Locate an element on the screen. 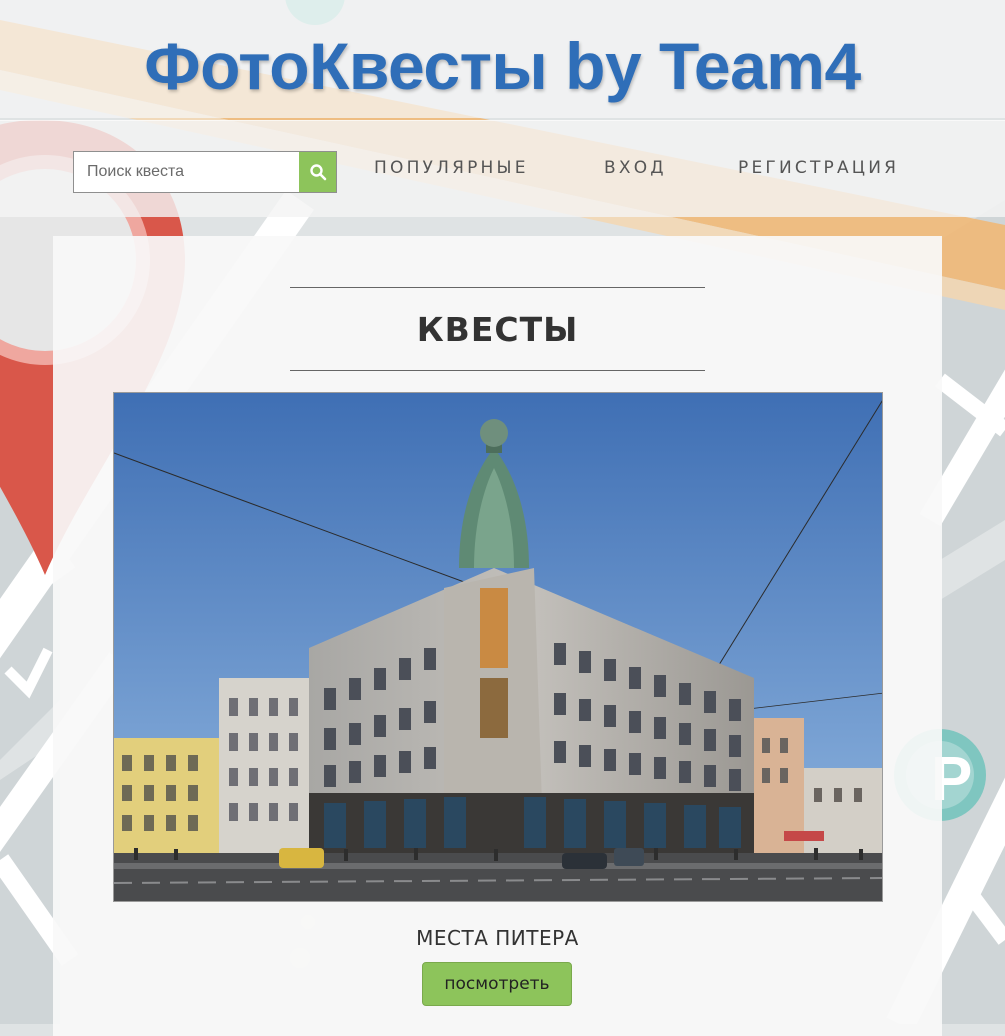 This screenshot has width=1005, height=1036. search-icon is located at coordinates (317, 172).